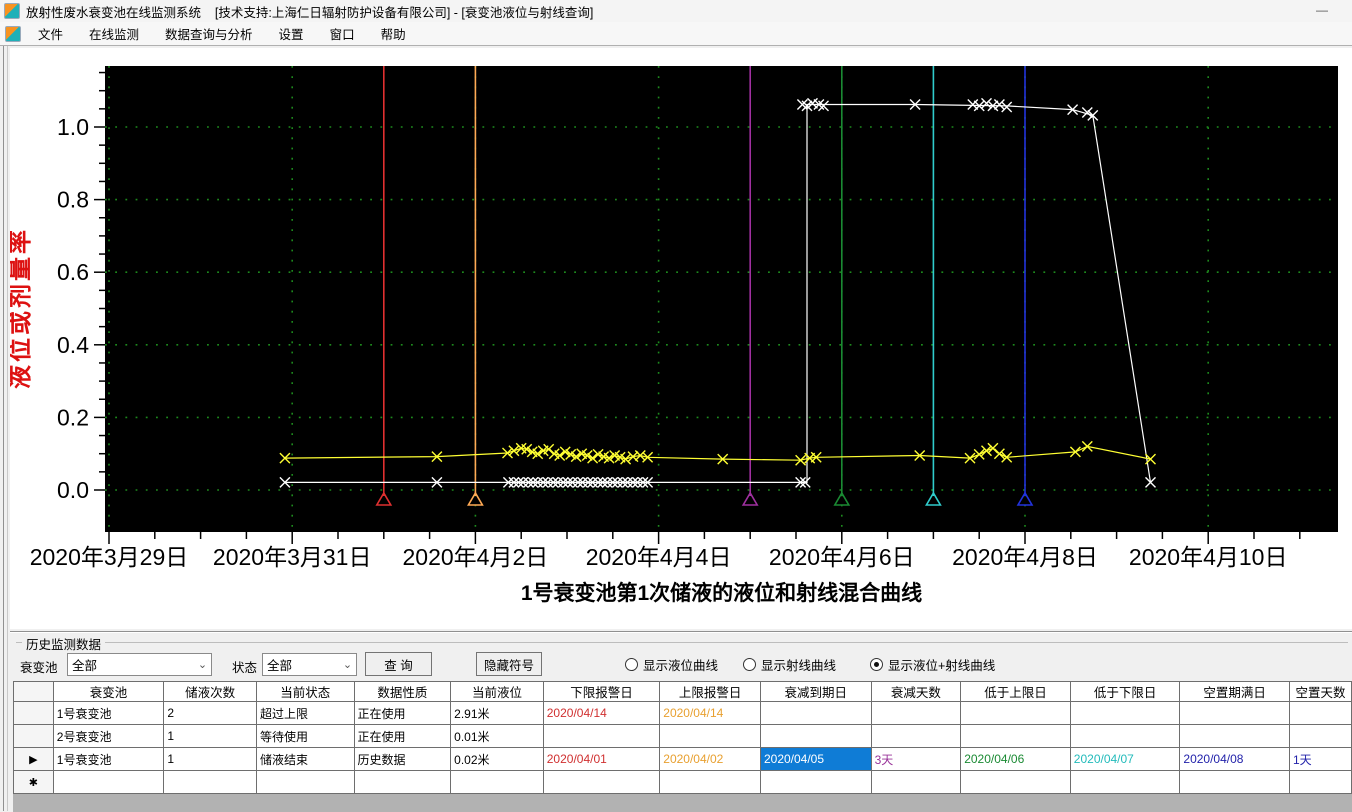 This screenshot has width=1352, height=812. Describe the element at coordinates (1015, 691) in the screenshot. I see `column-header: 低于上限日` at that location.